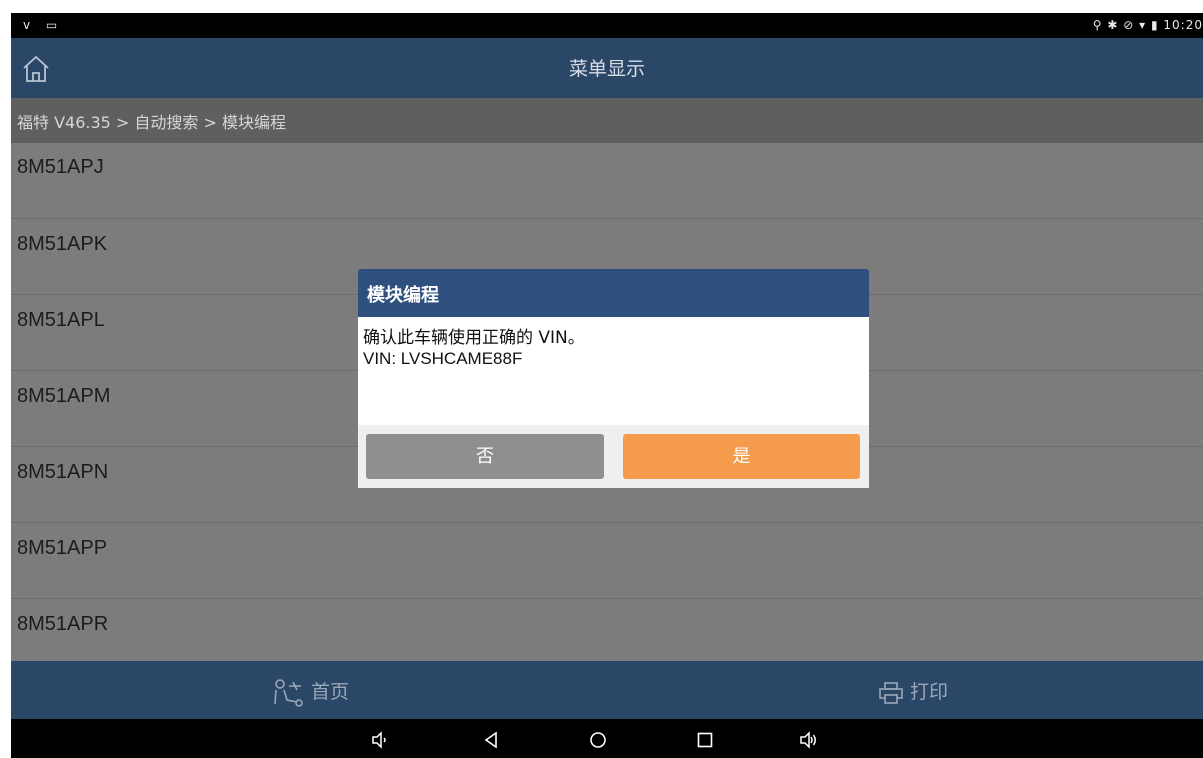 The height and width of the screenshot is (758, 1203). Describe the element at coordinates (613, 293) in the screenshot. I see `dialog-header: 模块编程` at that location.